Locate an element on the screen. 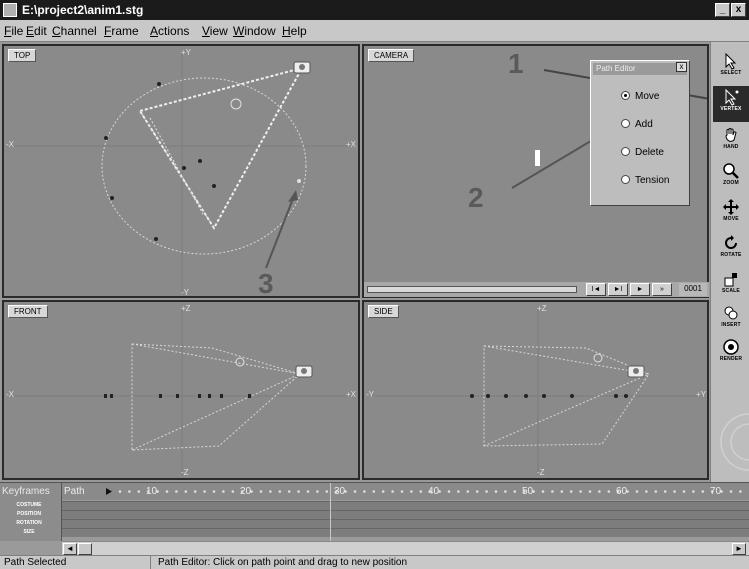 The image size is (749, 569). minimize-button: _ is located at coordinates (722, 10).